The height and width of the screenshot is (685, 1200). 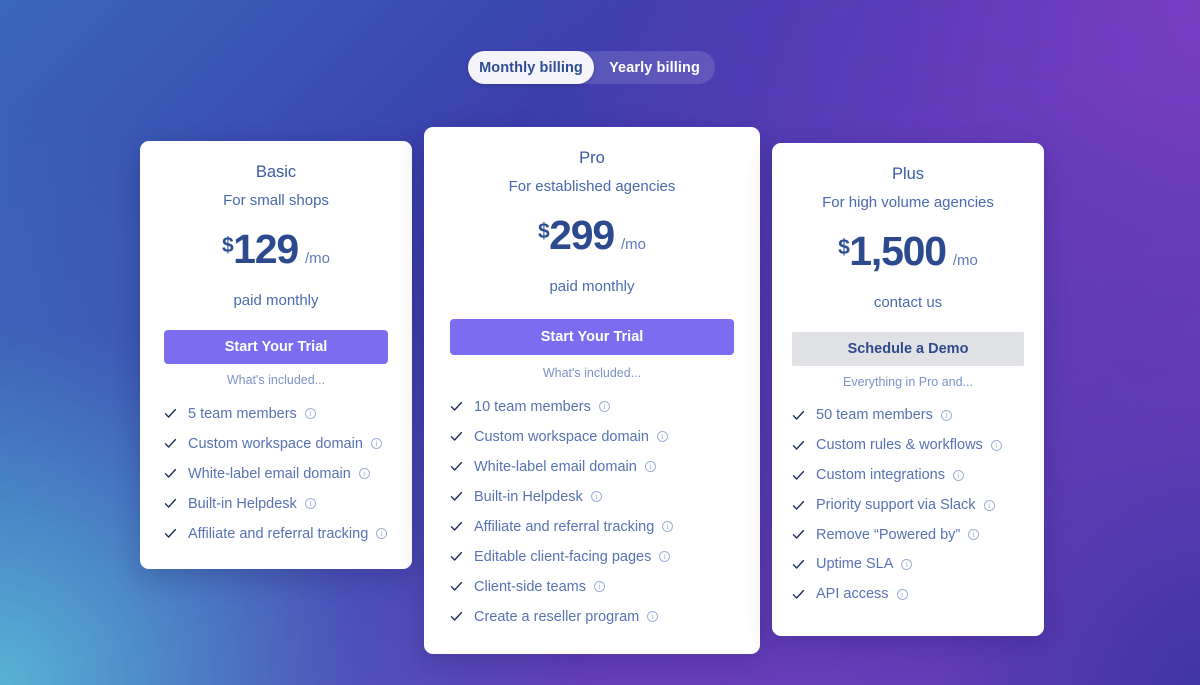 I want to click on feature-item: Custom integrations i, so click(x=908, y=475).